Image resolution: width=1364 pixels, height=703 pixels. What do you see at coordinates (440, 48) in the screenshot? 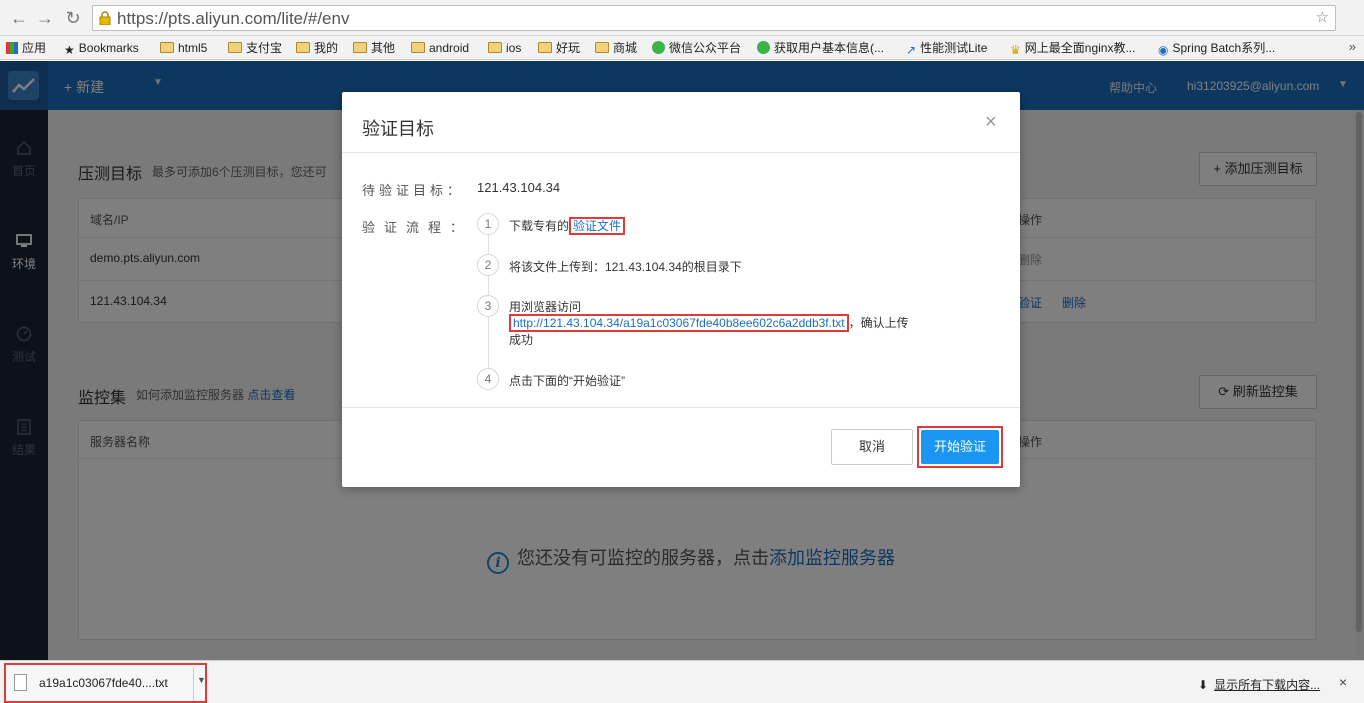
I see `bookmark-android: android` at bounding box center [440, 48].